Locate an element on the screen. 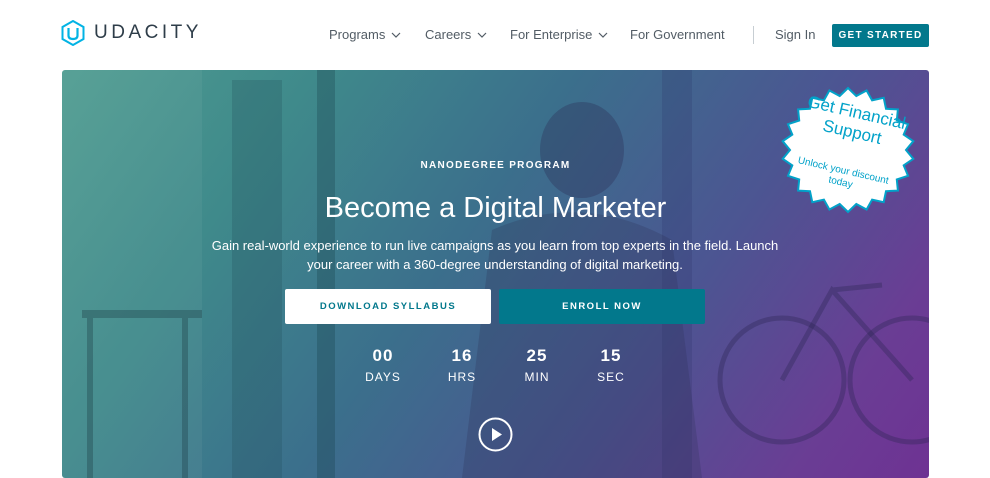 Image resolution: width=990 pixels, height=478 pixels. countdown-seconds: 15 SEC is located at coordinates (611, 365).